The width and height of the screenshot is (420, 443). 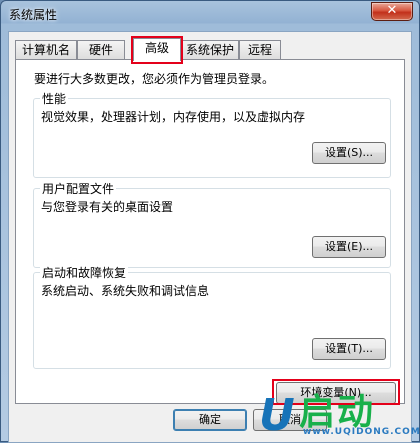 I want to click on watermark-url: www.UQIDONG.COM, so click(x=361, y=432).